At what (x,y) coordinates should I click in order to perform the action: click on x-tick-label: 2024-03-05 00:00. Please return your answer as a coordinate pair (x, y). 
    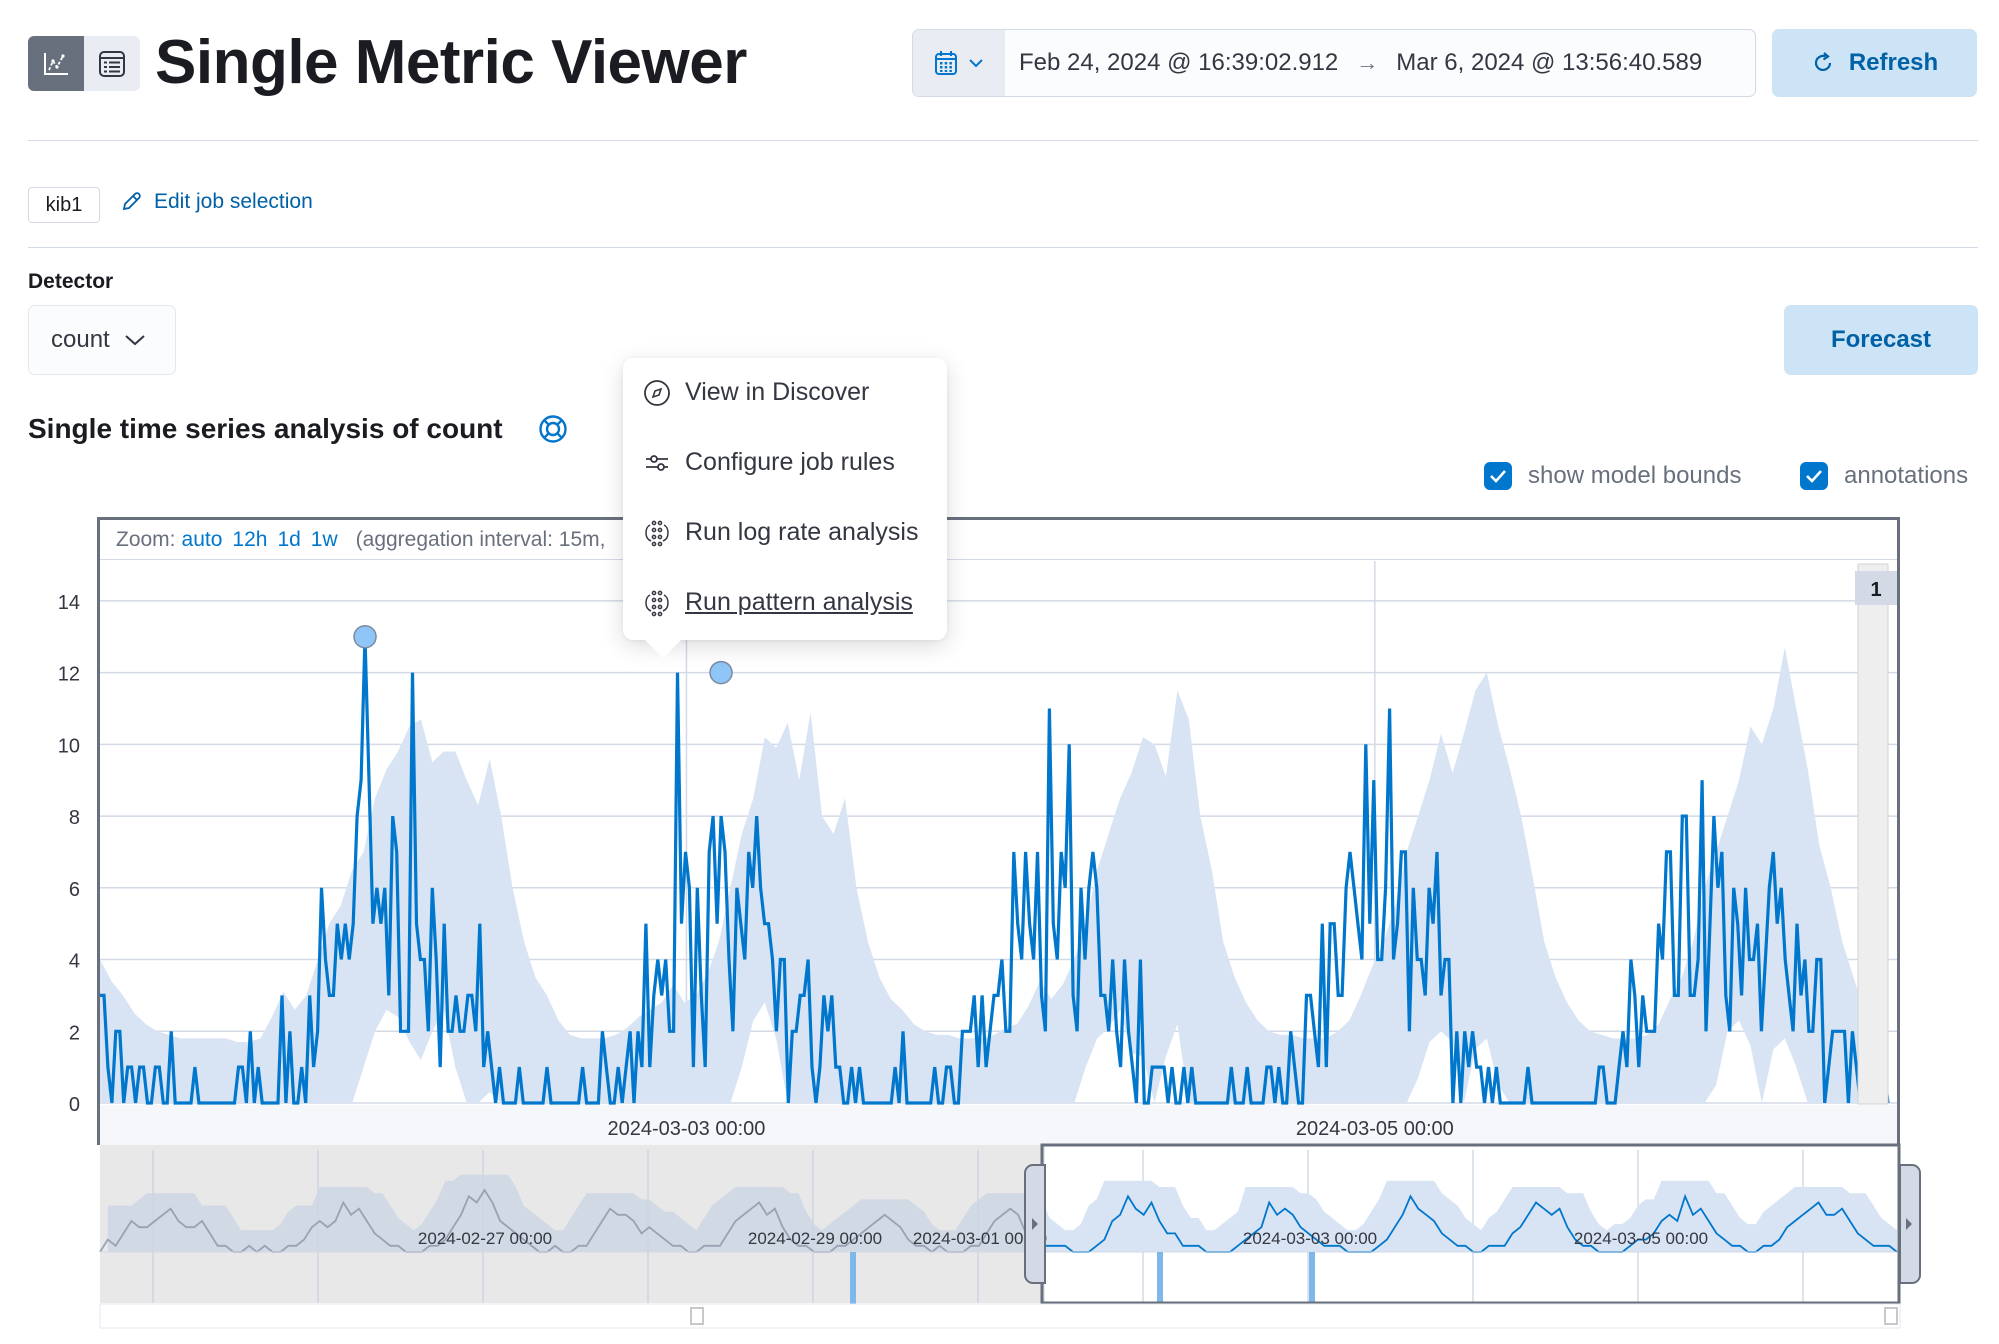
    Looking at the image, I should click on (1375, 1129).